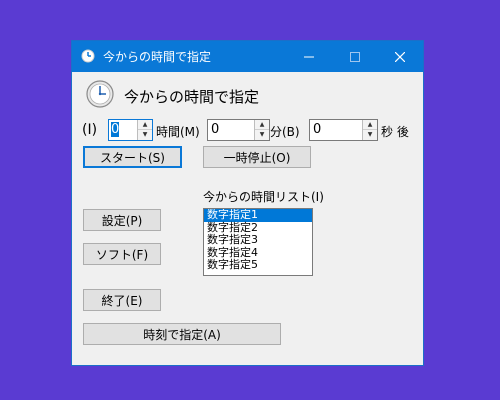 The height and width of the screenshot is (400, 500). Describe the element at coordinates (122, 220) in the screenshot. I see `settings-button: 設定(P)` at that location.